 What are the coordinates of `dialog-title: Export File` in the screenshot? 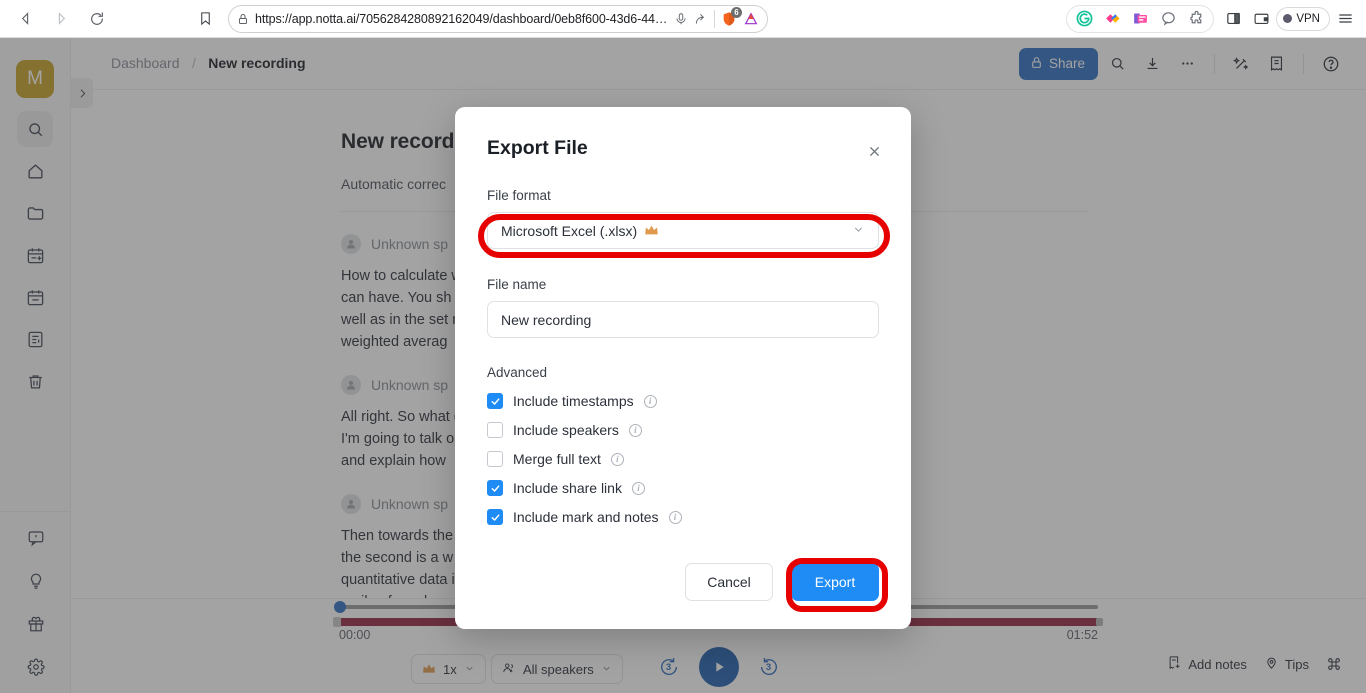 It's located at (537, 148).